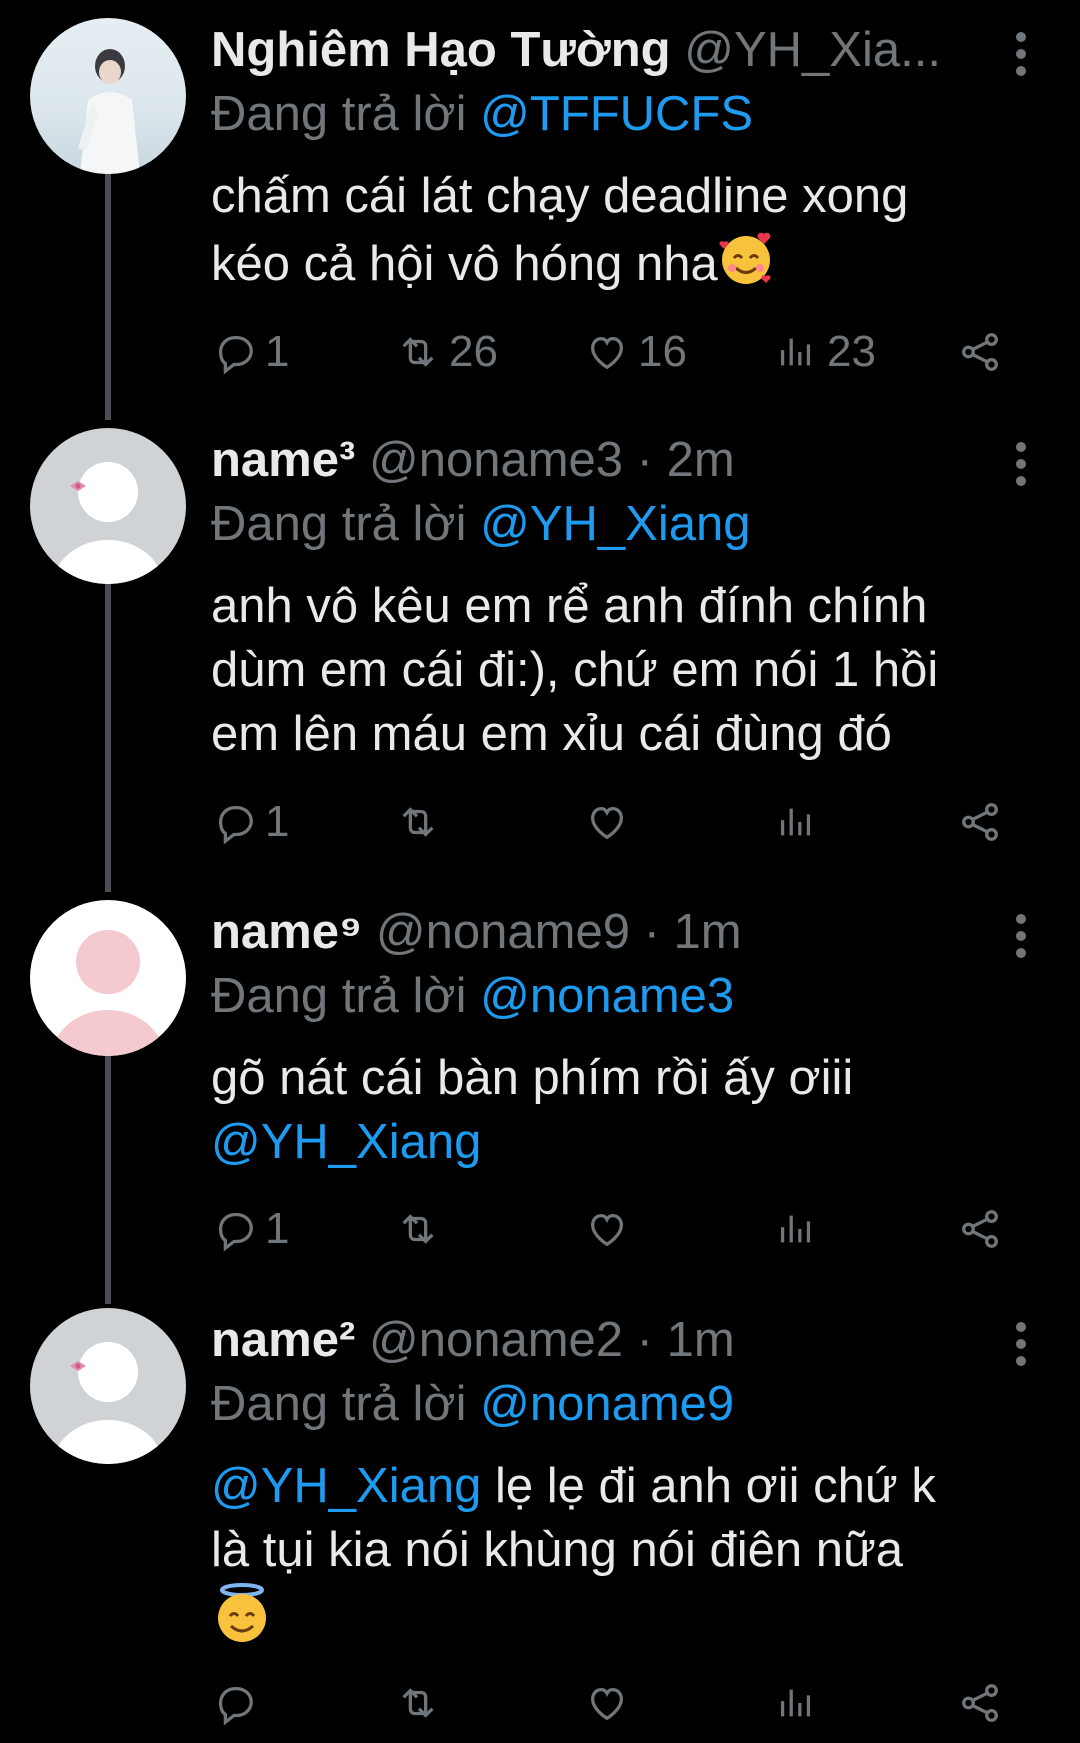 The image size is (1080, 1743). Describe the element at coordinates (286, 932) in the screenshot. I see `display-name: name⁹` at that location.